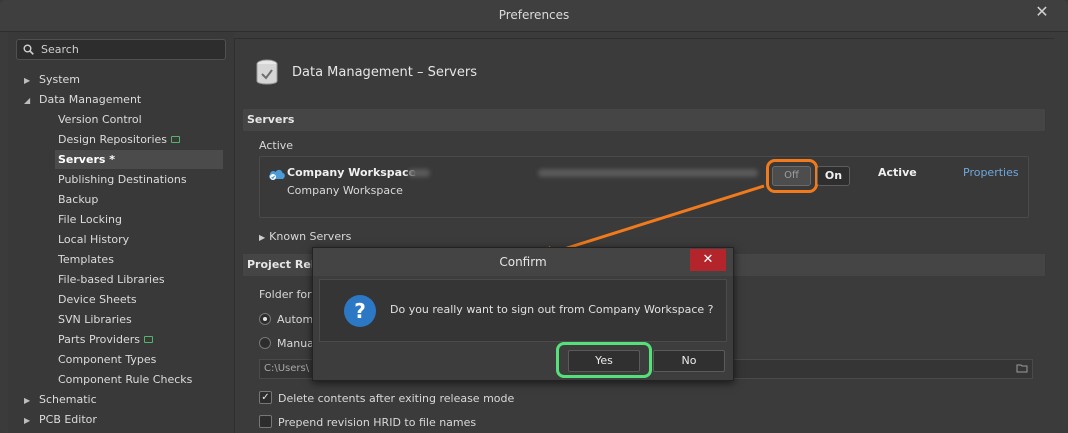  I want to click on tree-item: ▶ System, so click(52, 79).